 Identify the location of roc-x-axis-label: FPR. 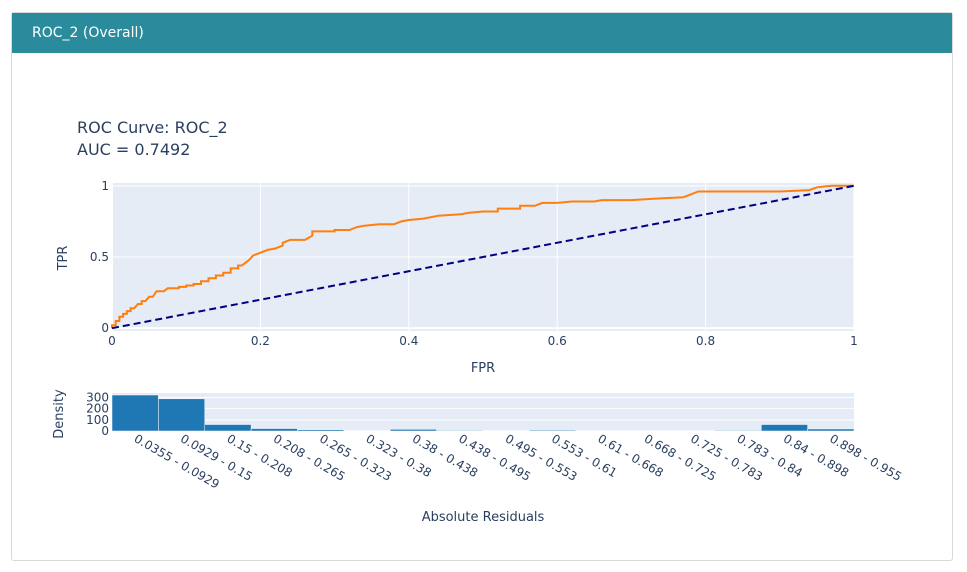
(483, 368).